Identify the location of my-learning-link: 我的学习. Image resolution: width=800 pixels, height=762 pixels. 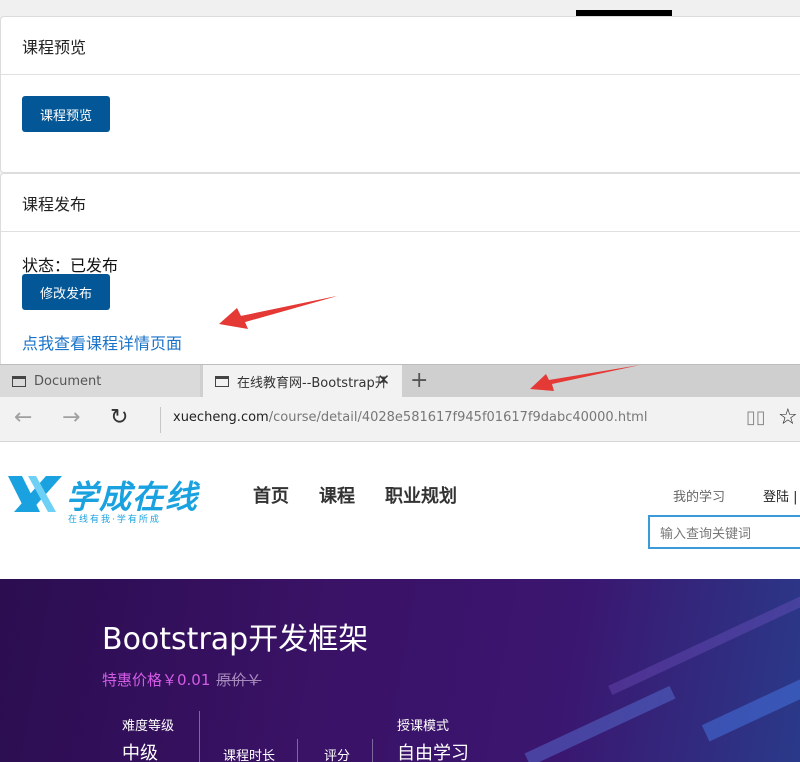
(699, 495).